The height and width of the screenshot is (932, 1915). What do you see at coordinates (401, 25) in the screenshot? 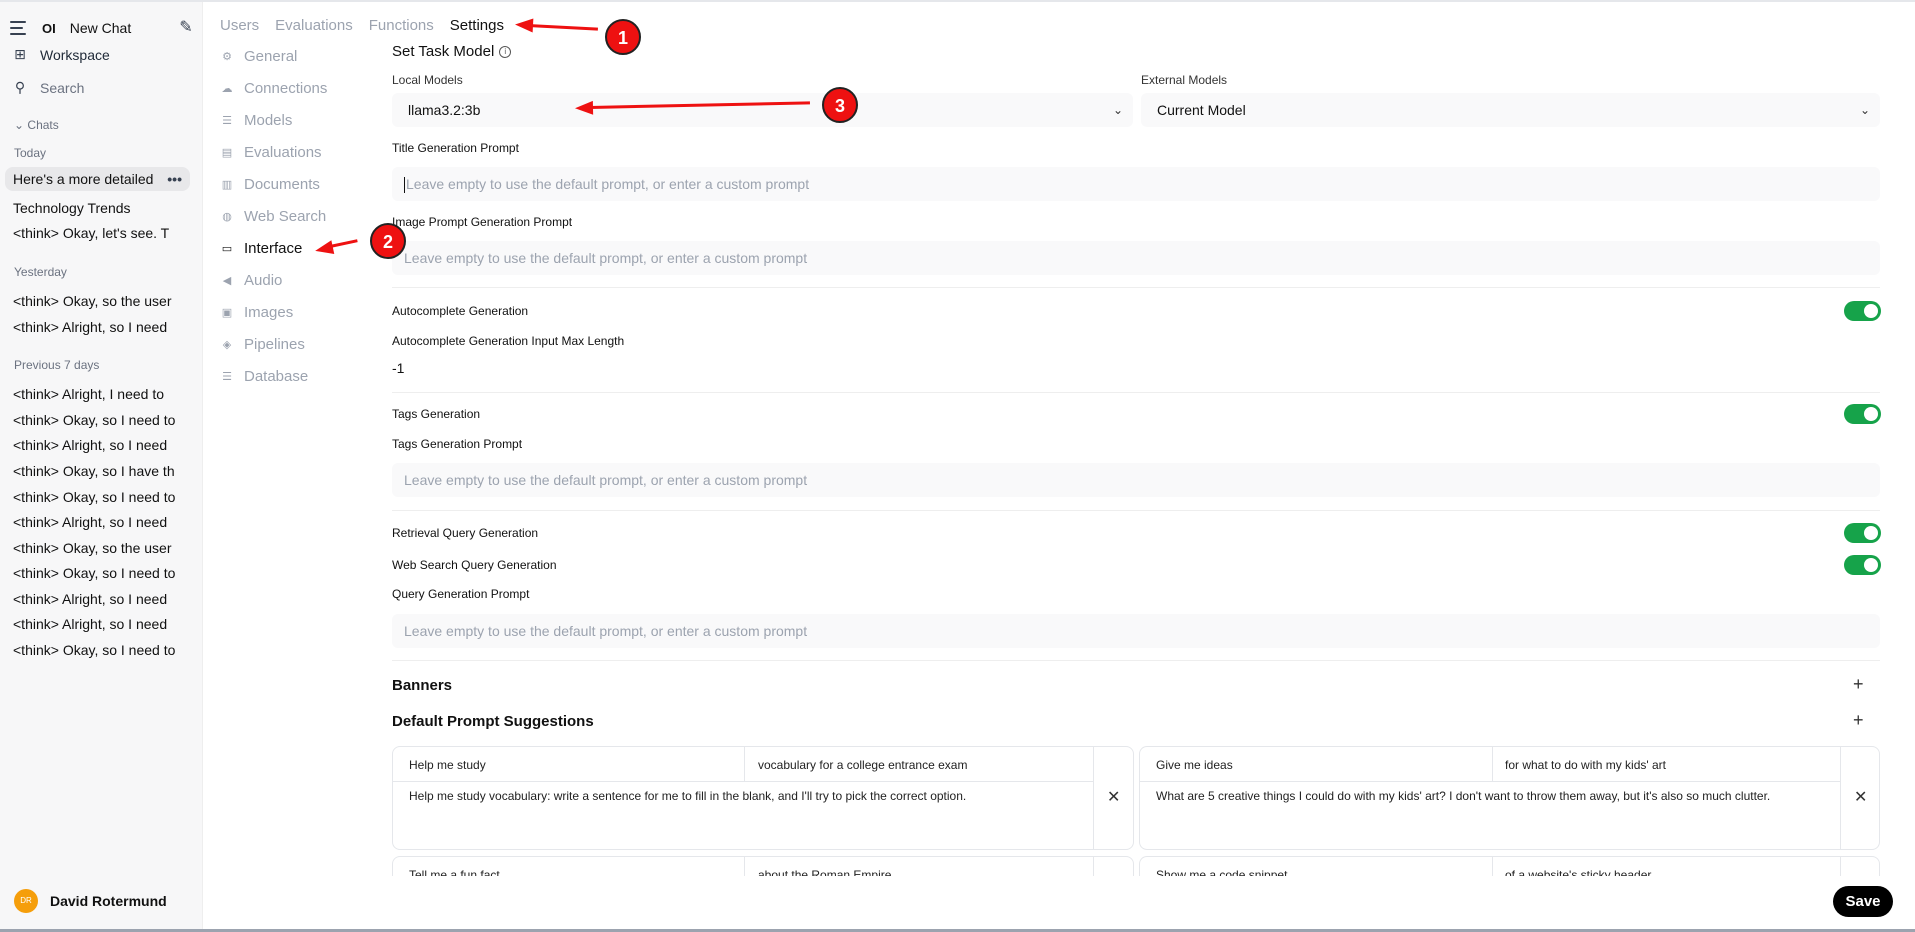
I see `tab-functions: Functions` at bounding box center [401, 25].